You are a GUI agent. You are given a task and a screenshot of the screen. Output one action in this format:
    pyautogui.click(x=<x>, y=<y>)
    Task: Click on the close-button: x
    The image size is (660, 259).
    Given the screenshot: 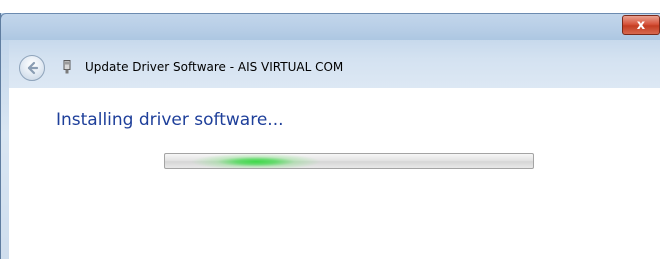 What is the action you would take?
    pyautogui.click(x=641, y=25)
    